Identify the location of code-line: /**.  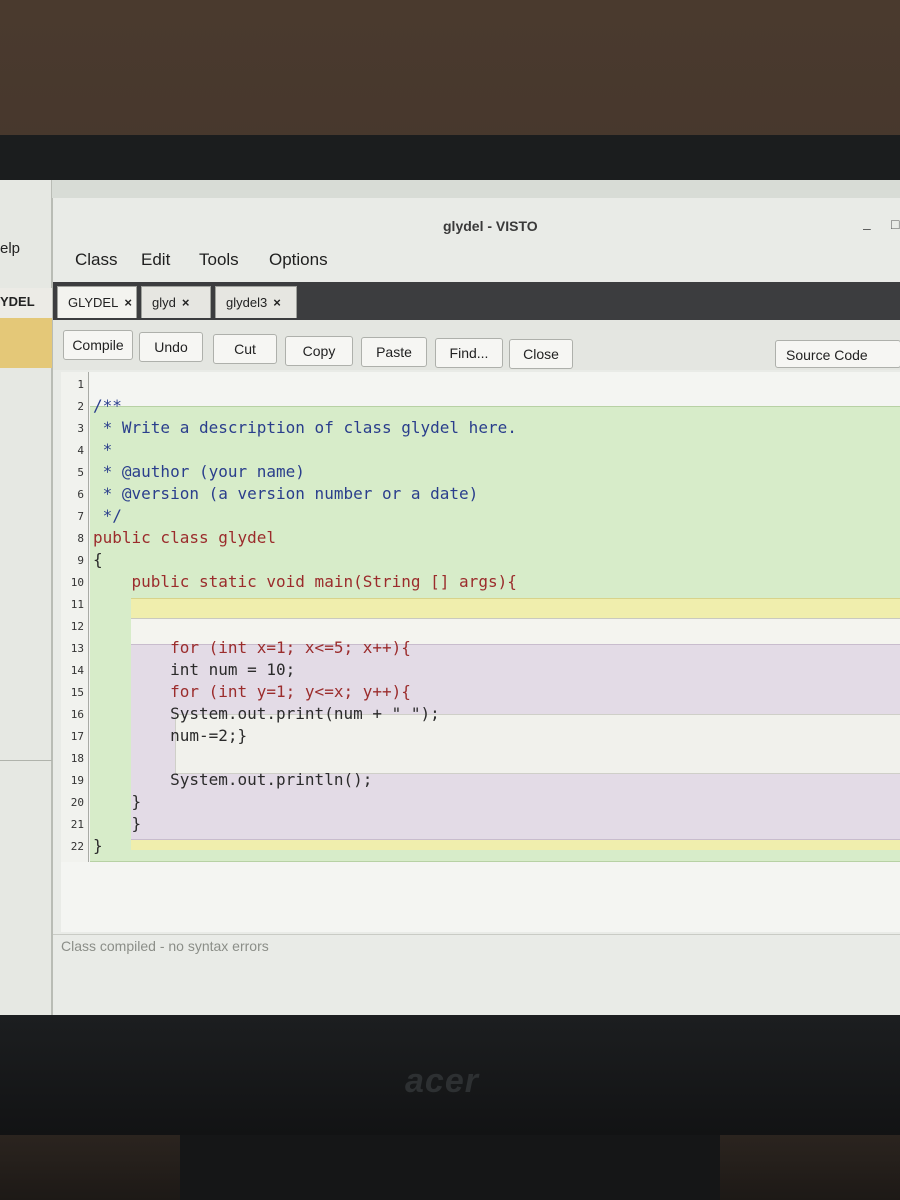
(107, 405).